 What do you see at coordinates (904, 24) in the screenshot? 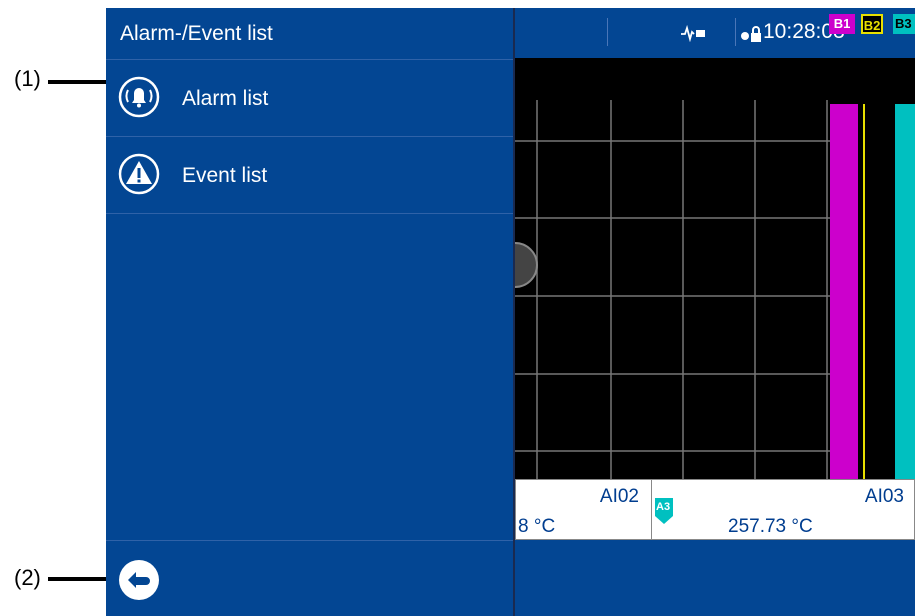
I see `channel-tag-b3: B3` at bounding box center [904, 24].